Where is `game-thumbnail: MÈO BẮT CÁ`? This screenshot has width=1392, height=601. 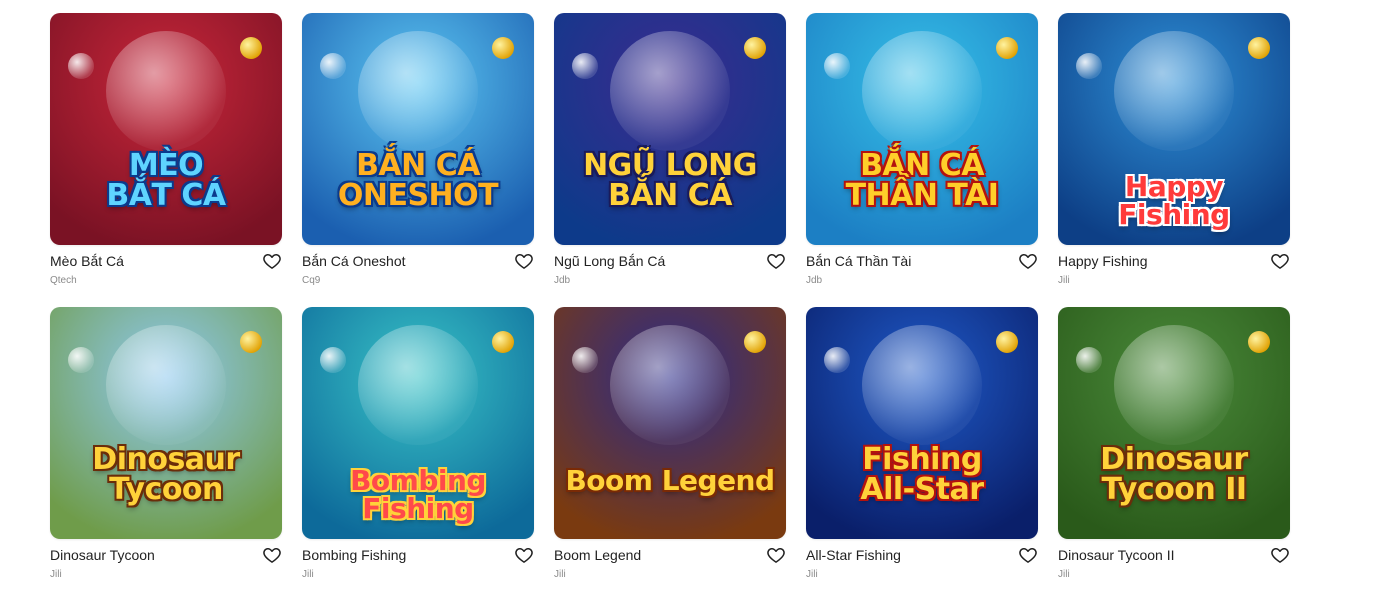 game-thumbnail: MÈO BẮT CÁ is located at coordinates (166, 129).